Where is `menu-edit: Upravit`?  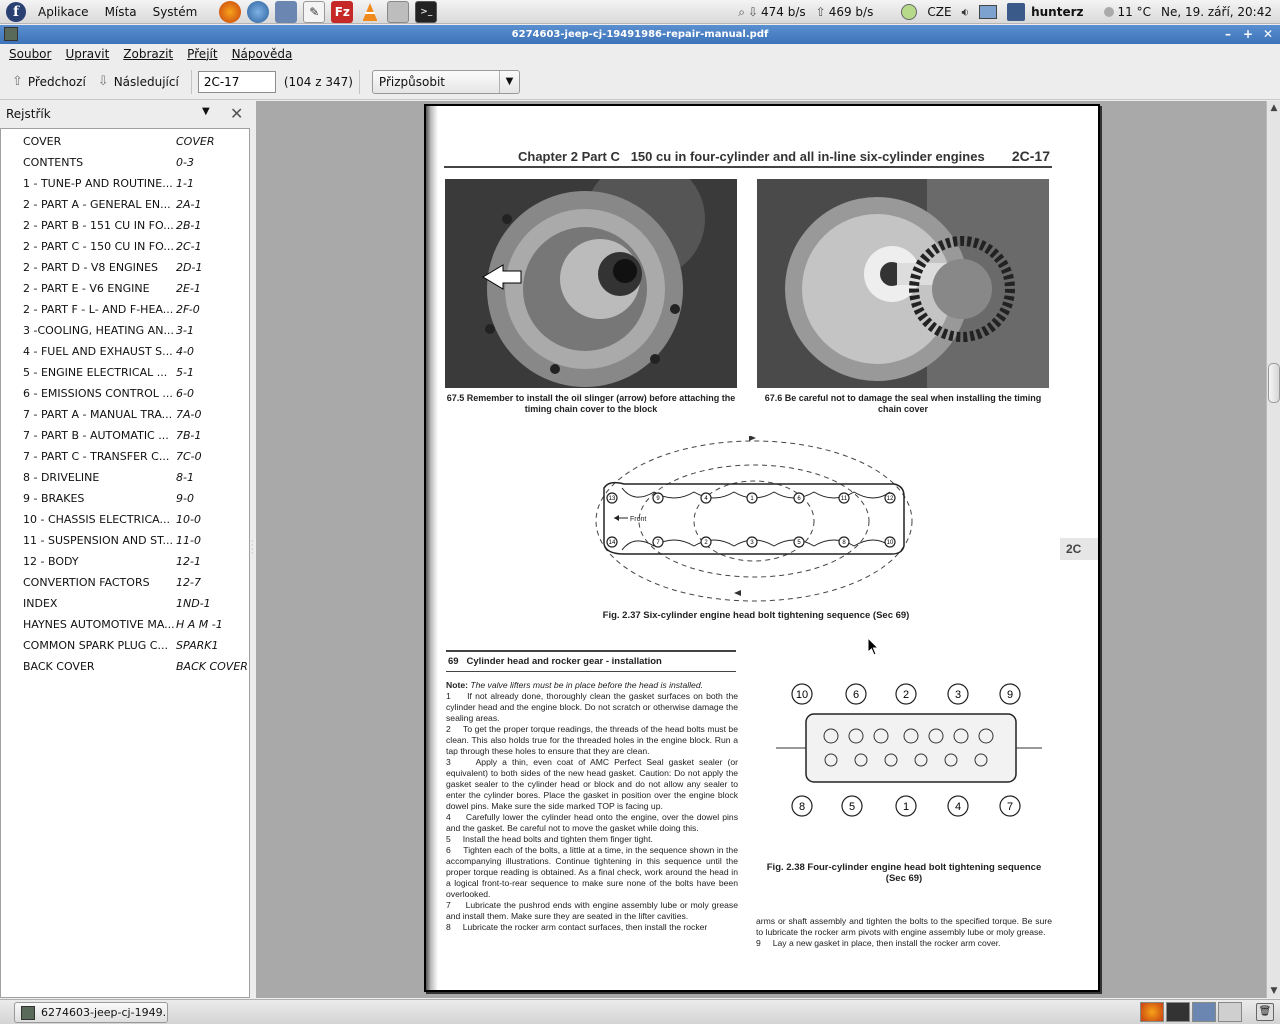 menu-edit: Upravit is located at coordinates (87, 54).